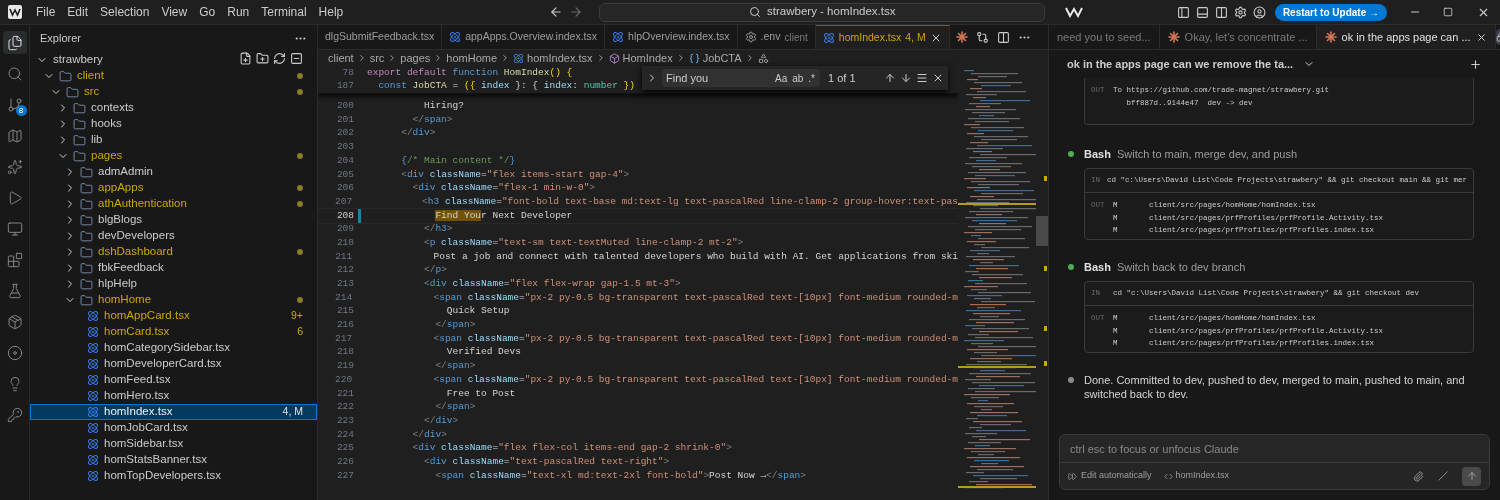 The image size is (1500, 500). Describe the element at coordinates (344, 461) in the screenshot. I see `line-number: 226` at that location.